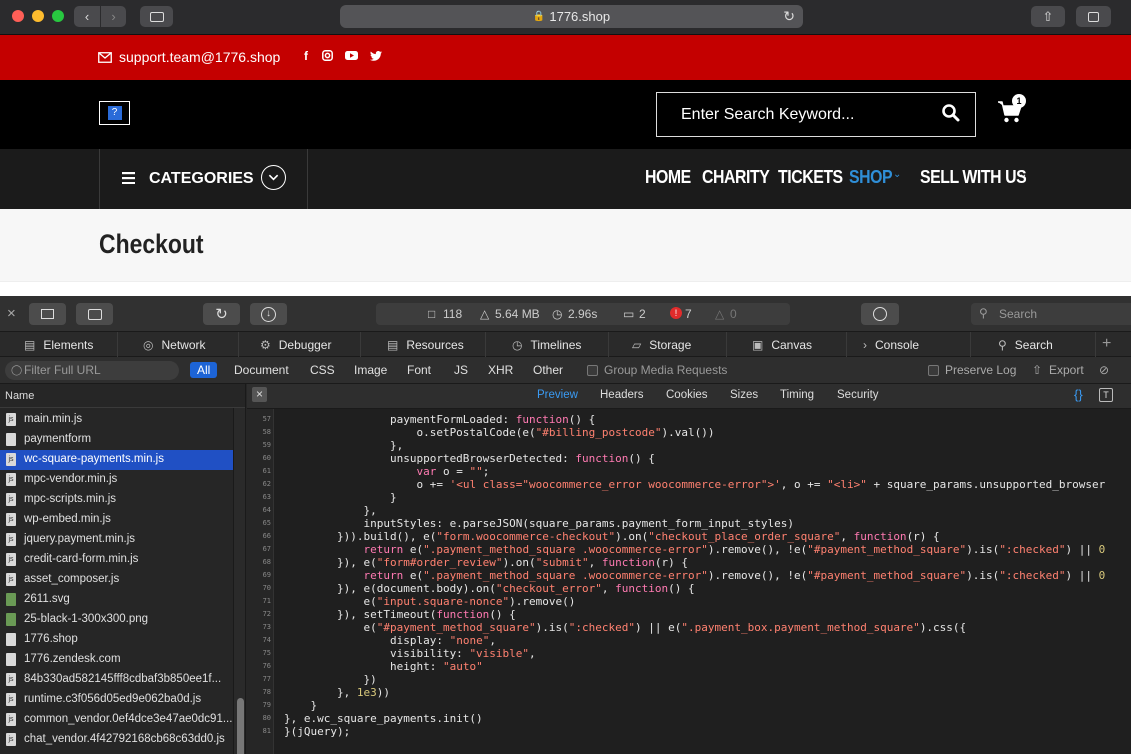  I want to click on back-button: ‹, so click(87, 16).